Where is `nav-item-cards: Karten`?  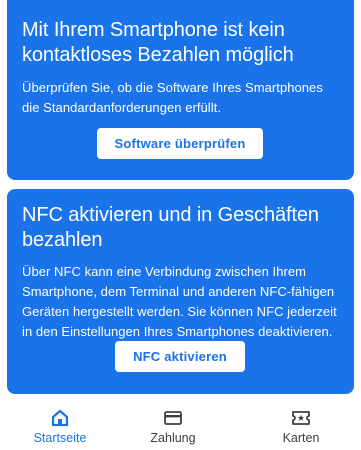 nav-item-cards: Karten is located at coordinates (301, 426).